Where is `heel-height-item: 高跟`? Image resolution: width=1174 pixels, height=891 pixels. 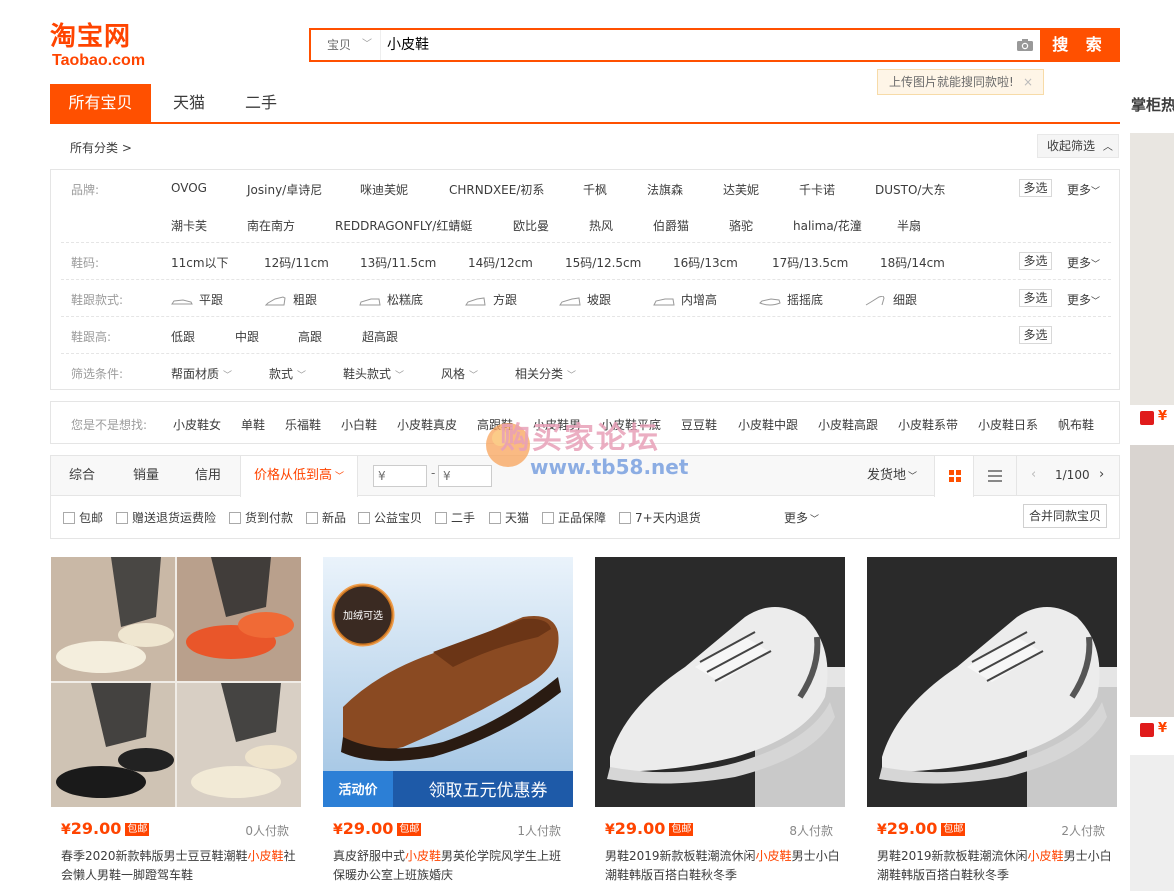 heel-height-item: 高跟 is located at coordinates (310, 336).